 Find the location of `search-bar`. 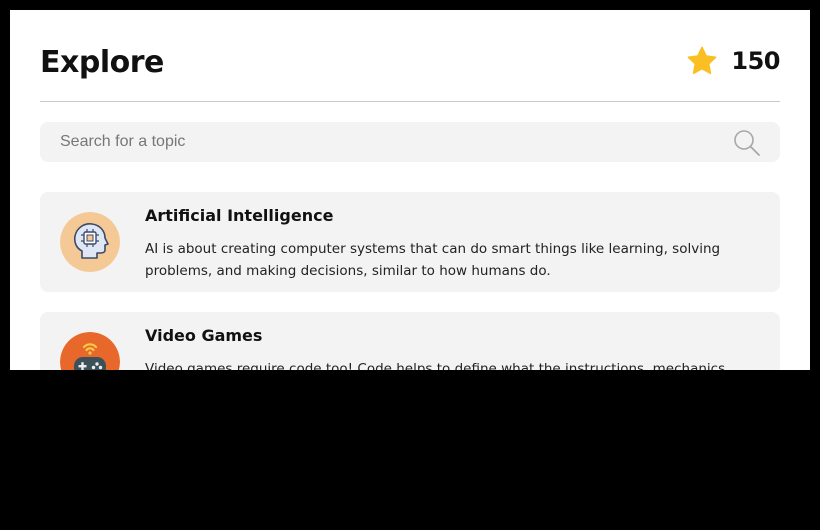

search-bar is located at coordinates (410, 142).